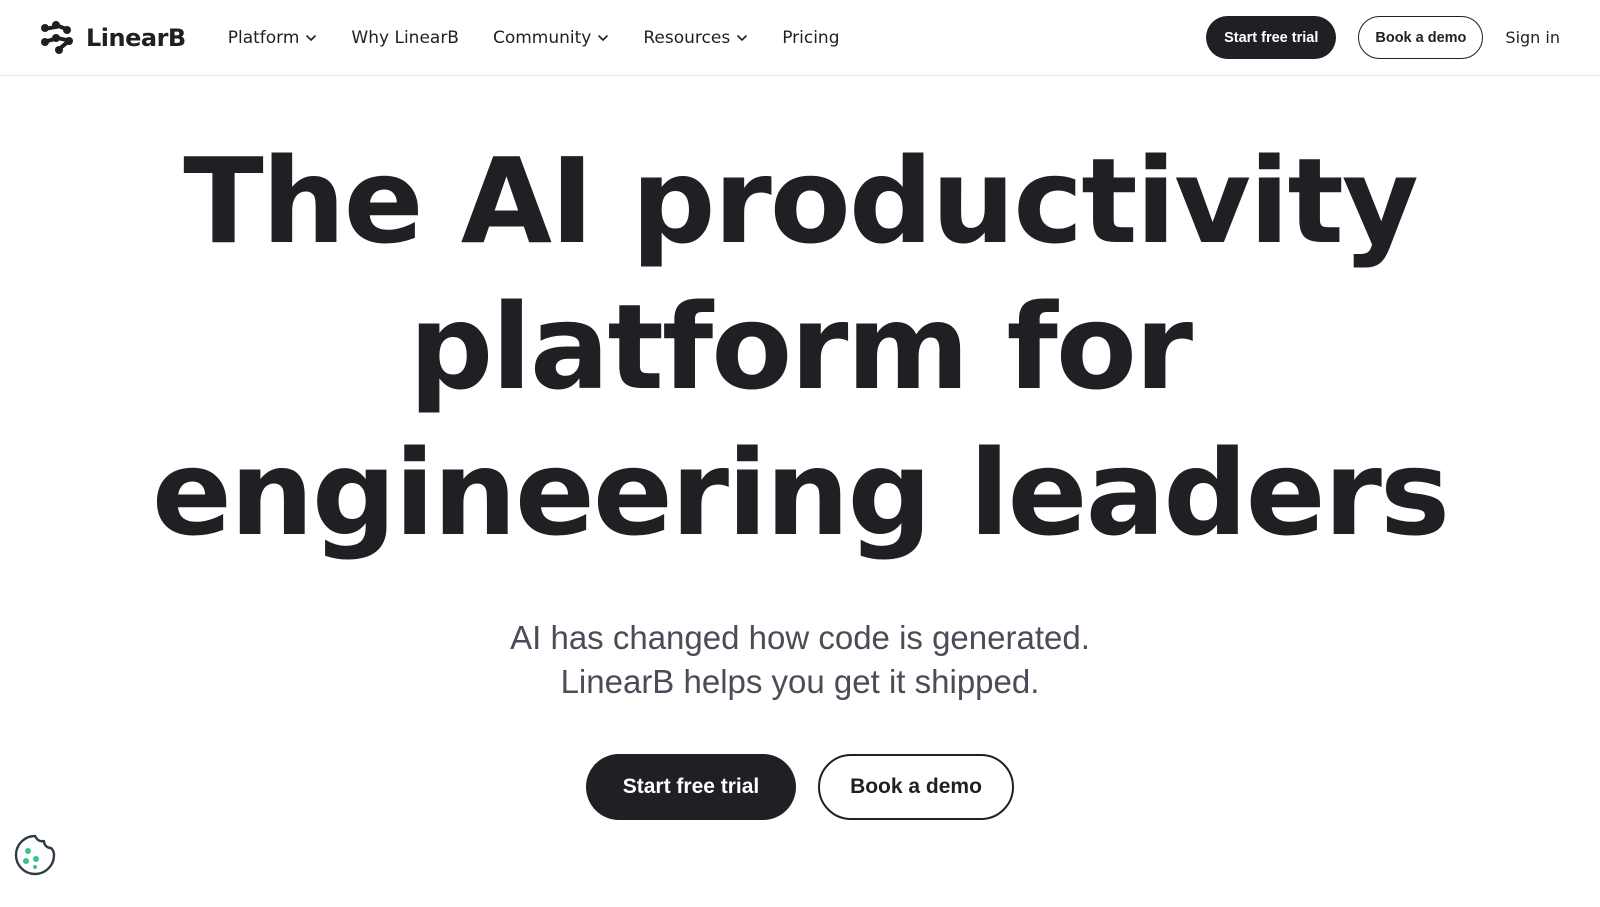 The height and width of the screenshot is (907, 1600). I want to click on nav-item-label: Platform, so click(263, 37).